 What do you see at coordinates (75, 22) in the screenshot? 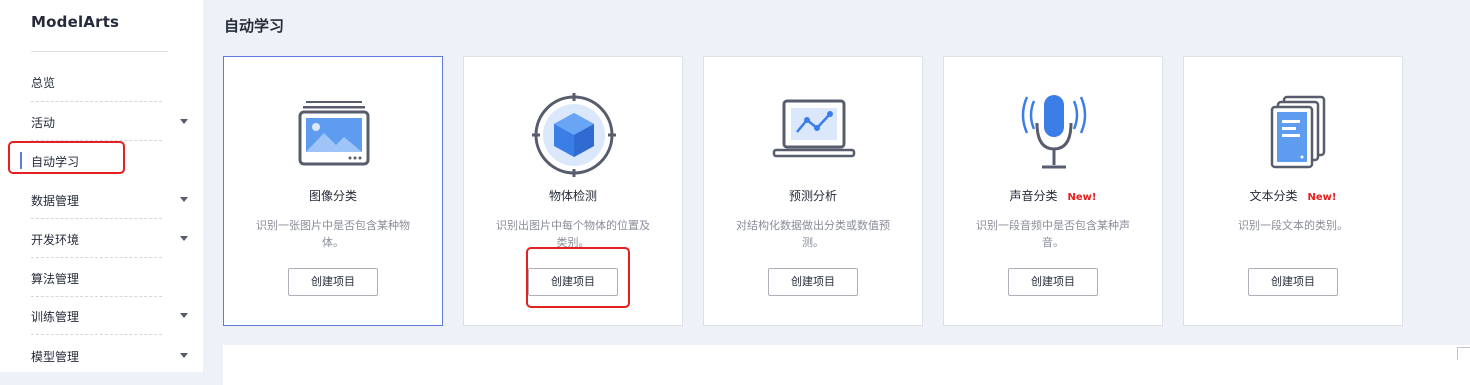
I see `brand-title: ModelArts` at bounding box center [75, 22].